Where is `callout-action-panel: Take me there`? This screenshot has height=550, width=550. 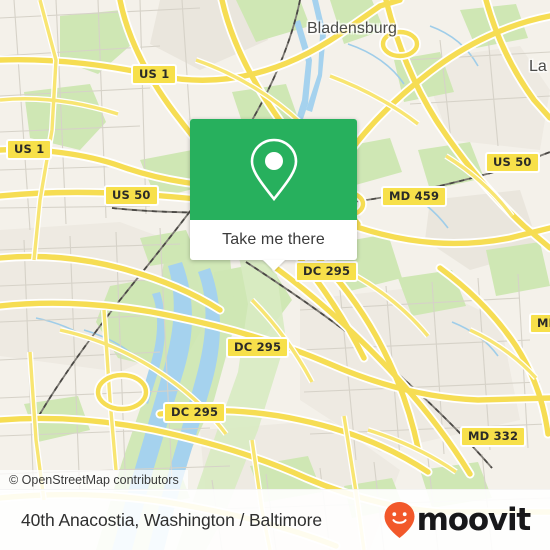
callout-action-panel: Take me there is located at coordinates (273, 245).